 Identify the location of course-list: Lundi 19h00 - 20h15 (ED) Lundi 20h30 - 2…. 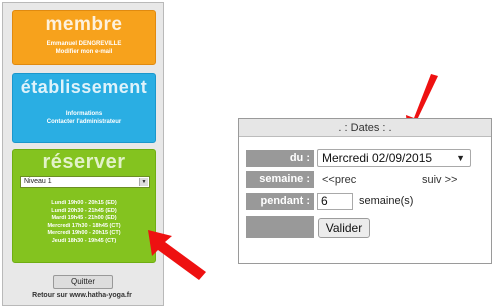
(84, 223).